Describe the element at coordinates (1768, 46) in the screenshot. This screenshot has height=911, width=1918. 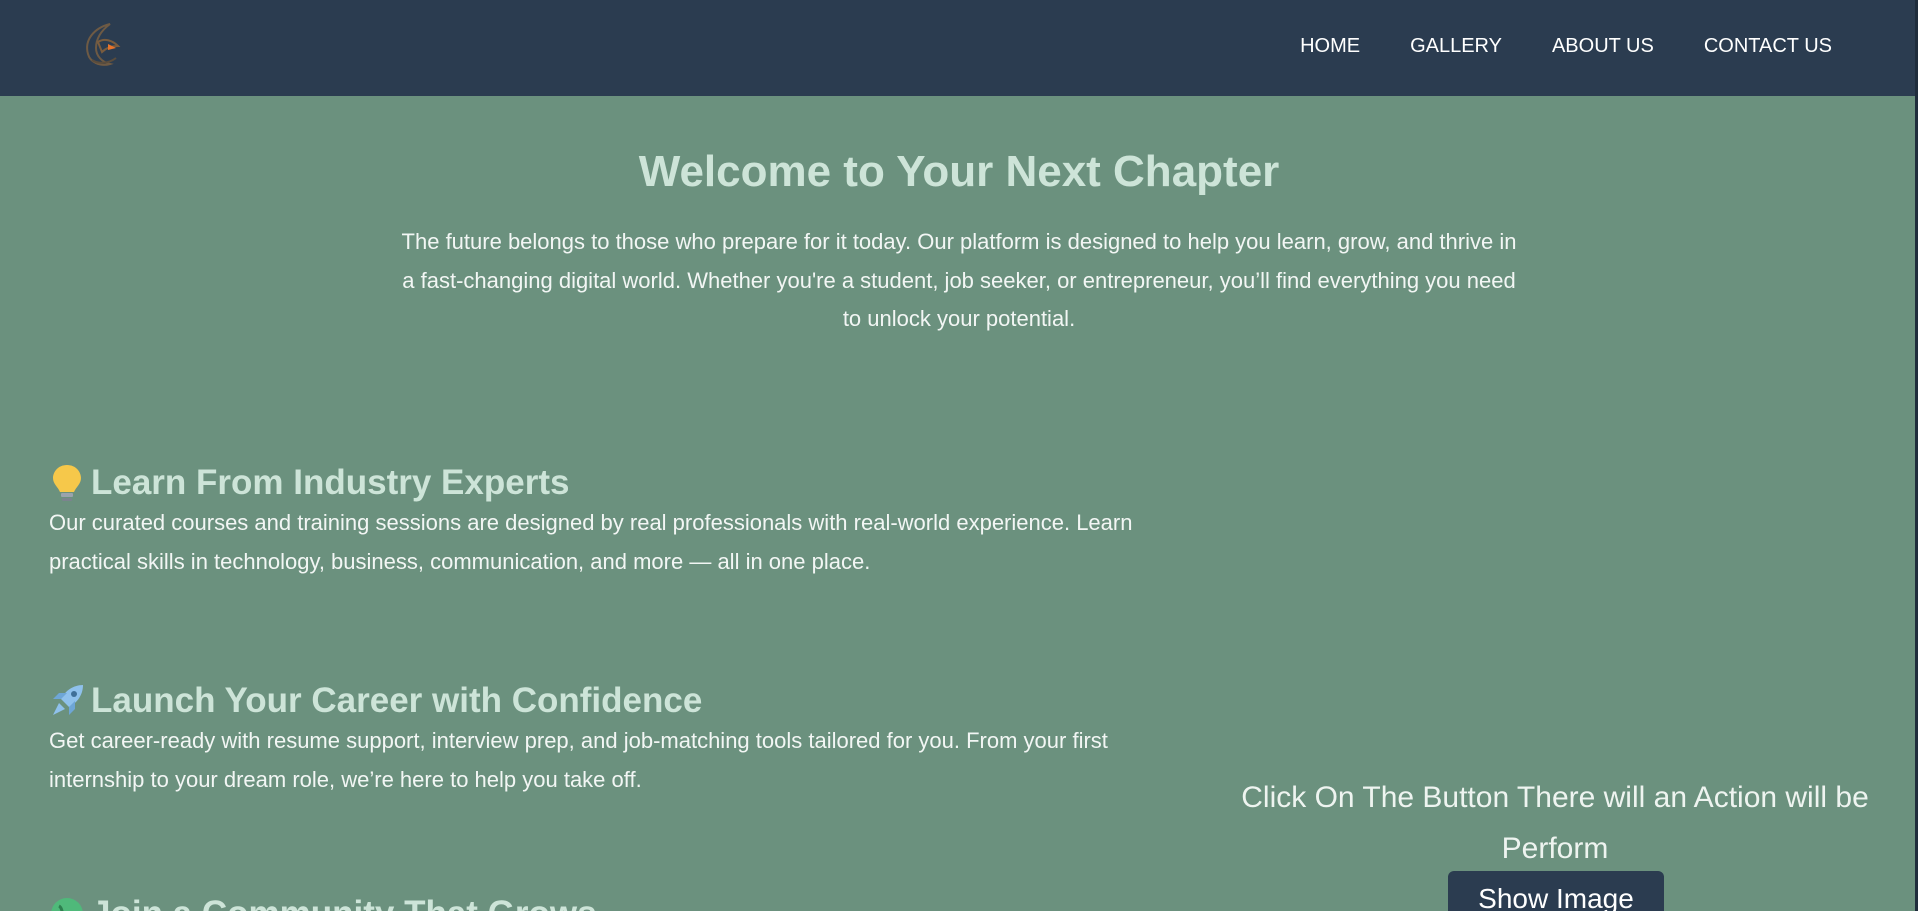
I see `nav-contact-us-link: CONTACT US` at that location.